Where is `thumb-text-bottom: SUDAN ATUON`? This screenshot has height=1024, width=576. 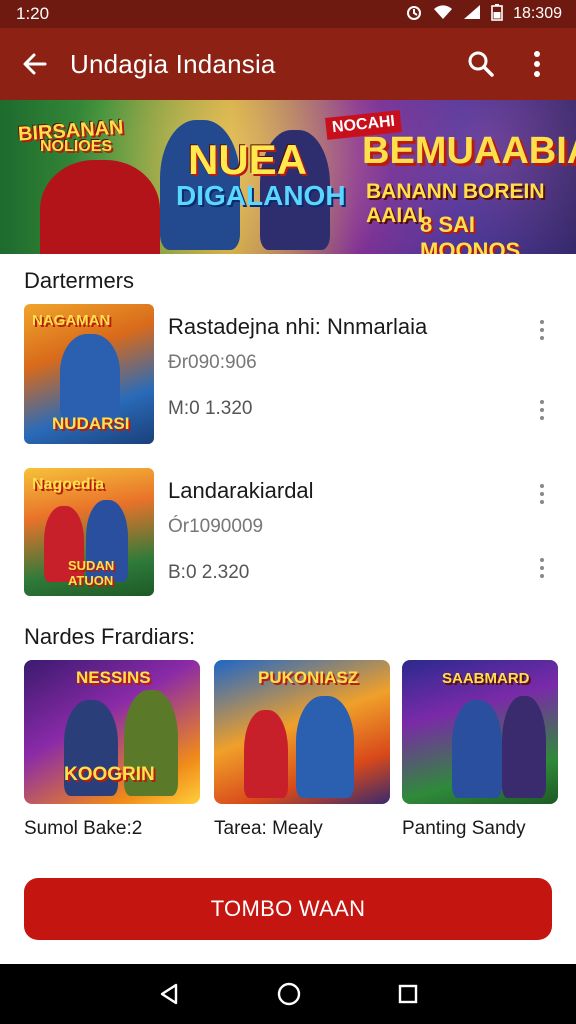
thumb-text-bottom: SUDAN ATUON is located at coordinates (91, 573).